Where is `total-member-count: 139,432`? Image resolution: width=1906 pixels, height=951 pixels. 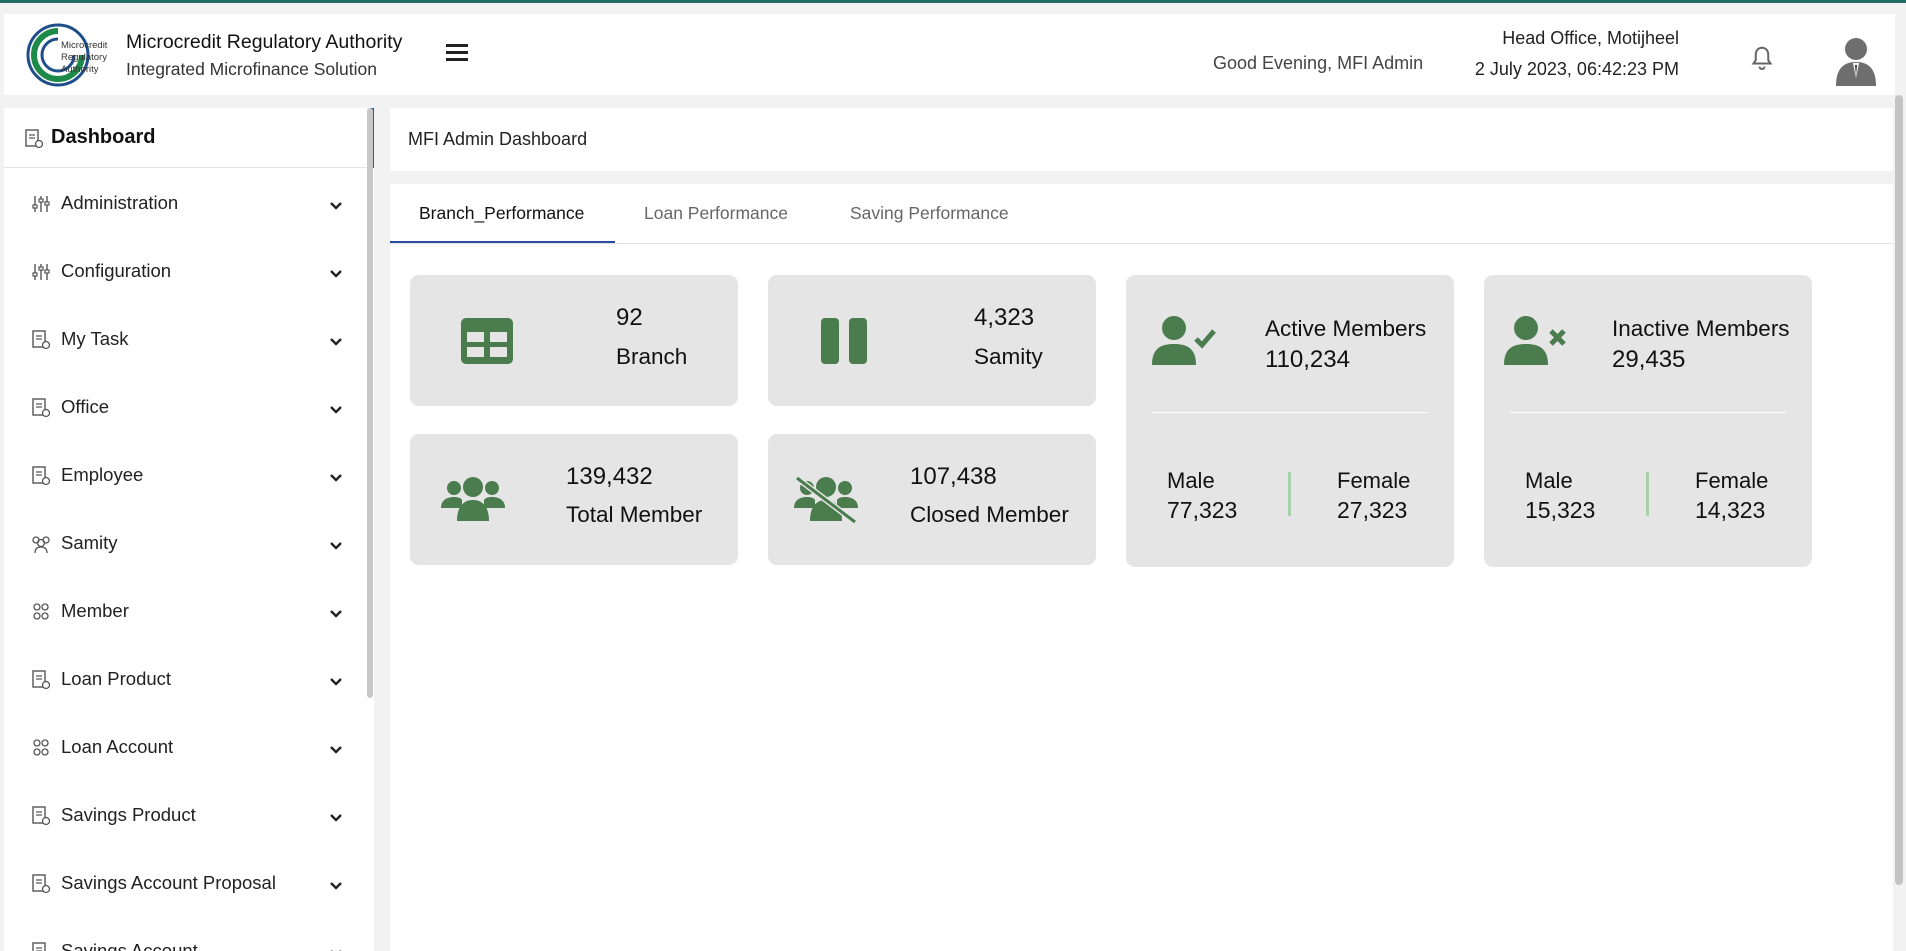
total-member-count: 139,432 is located at coordinates (609, 476).